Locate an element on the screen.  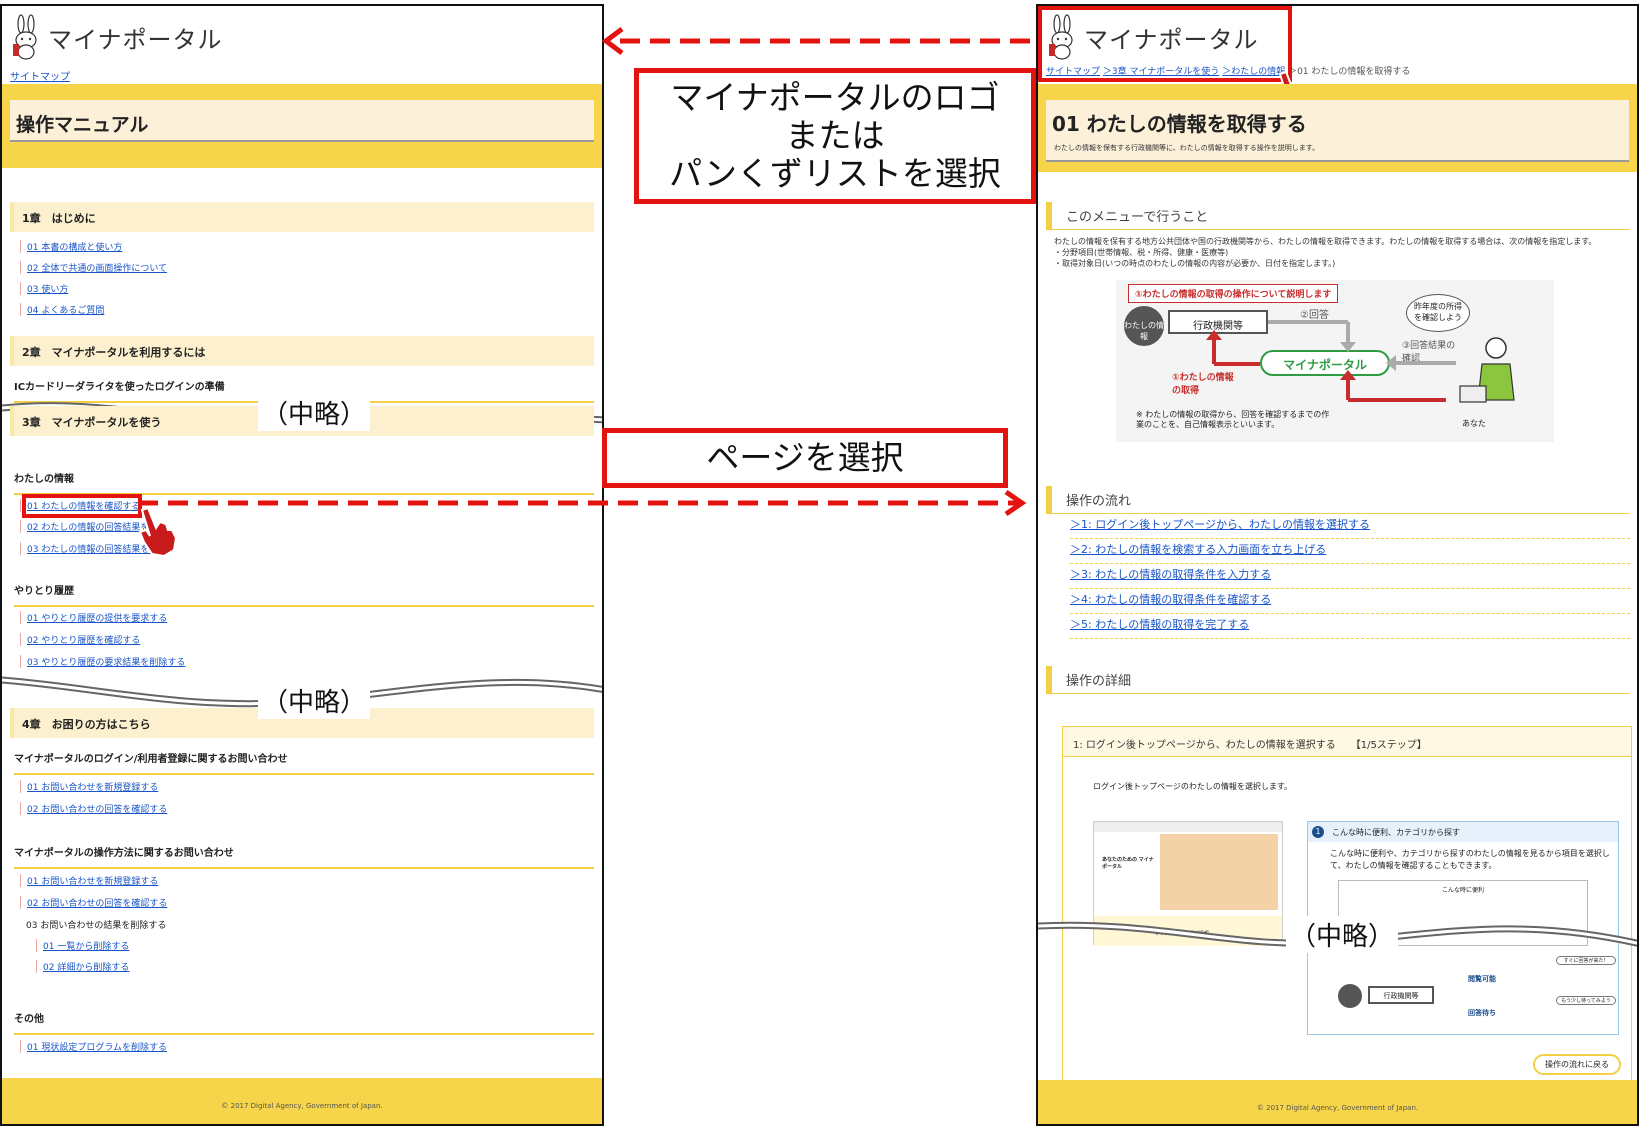
flow-step-link: ＞2: わたしの情報を検索する入力画面を立ち上げる is located at coordinates (1350, 552).